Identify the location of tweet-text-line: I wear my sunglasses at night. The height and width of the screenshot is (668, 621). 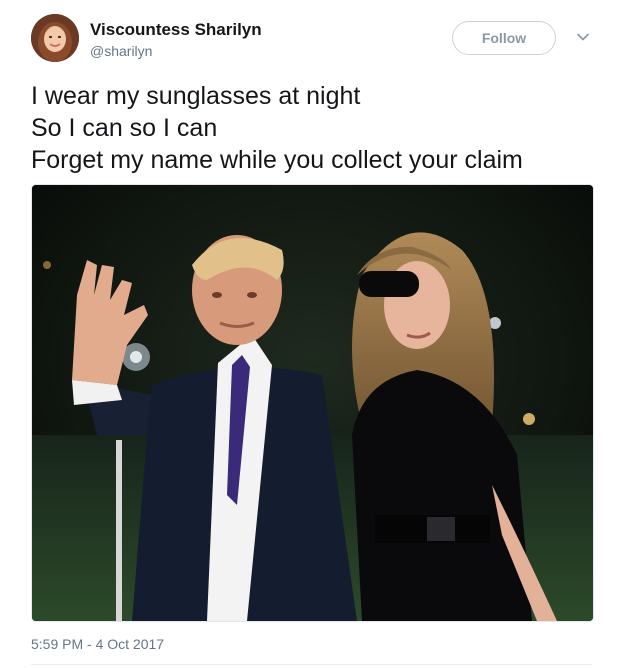
(196, 96).